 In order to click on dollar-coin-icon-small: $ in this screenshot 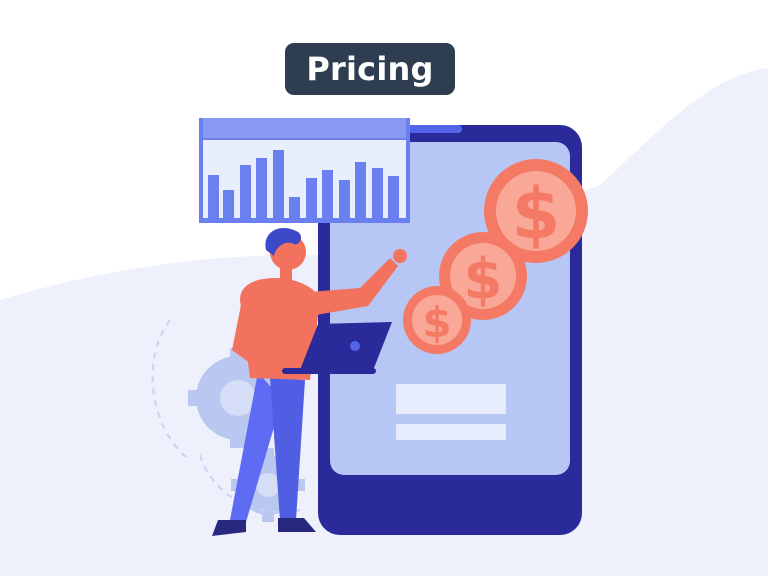, I will do `click(437, 320)`.